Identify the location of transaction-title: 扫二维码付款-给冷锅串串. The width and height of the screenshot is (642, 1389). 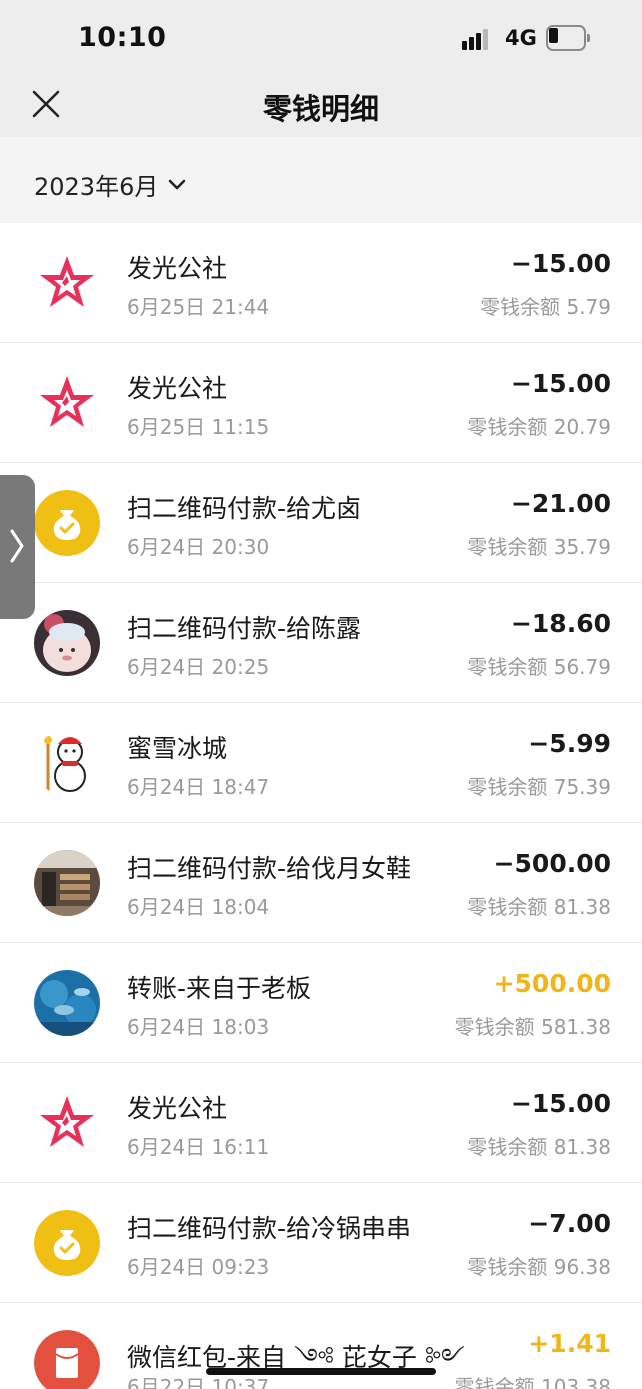
(269, 1228).